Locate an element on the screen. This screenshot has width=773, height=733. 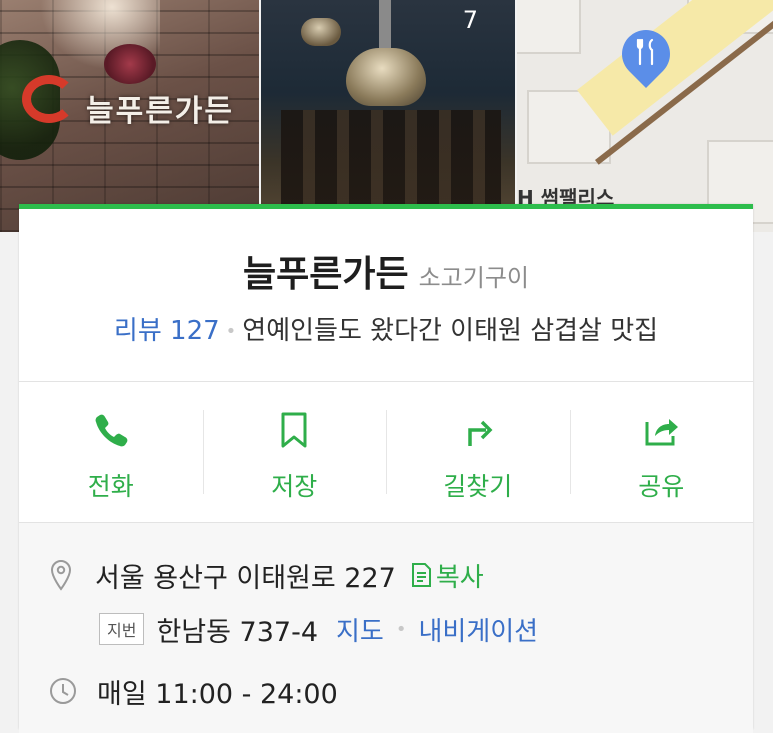
action-label: 저장 is located at coordinates (294, 486).